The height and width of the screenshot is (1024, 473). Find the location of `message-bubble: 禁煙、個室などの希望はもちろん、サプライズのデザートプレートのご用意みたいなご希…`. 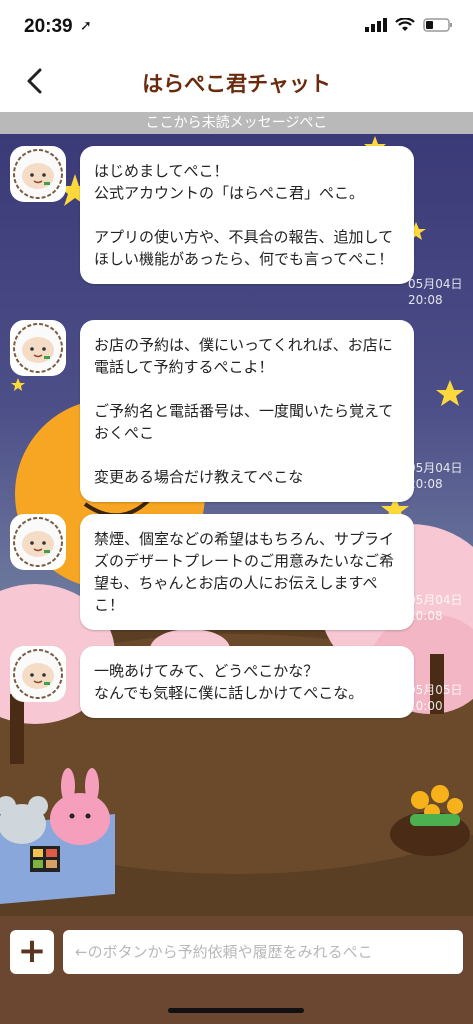

message-bubble: 禁煙、個室などの希望はもちろん、サプライズのデザートプレートのご用意みたいなご希… is located at coordinates (247, 572).